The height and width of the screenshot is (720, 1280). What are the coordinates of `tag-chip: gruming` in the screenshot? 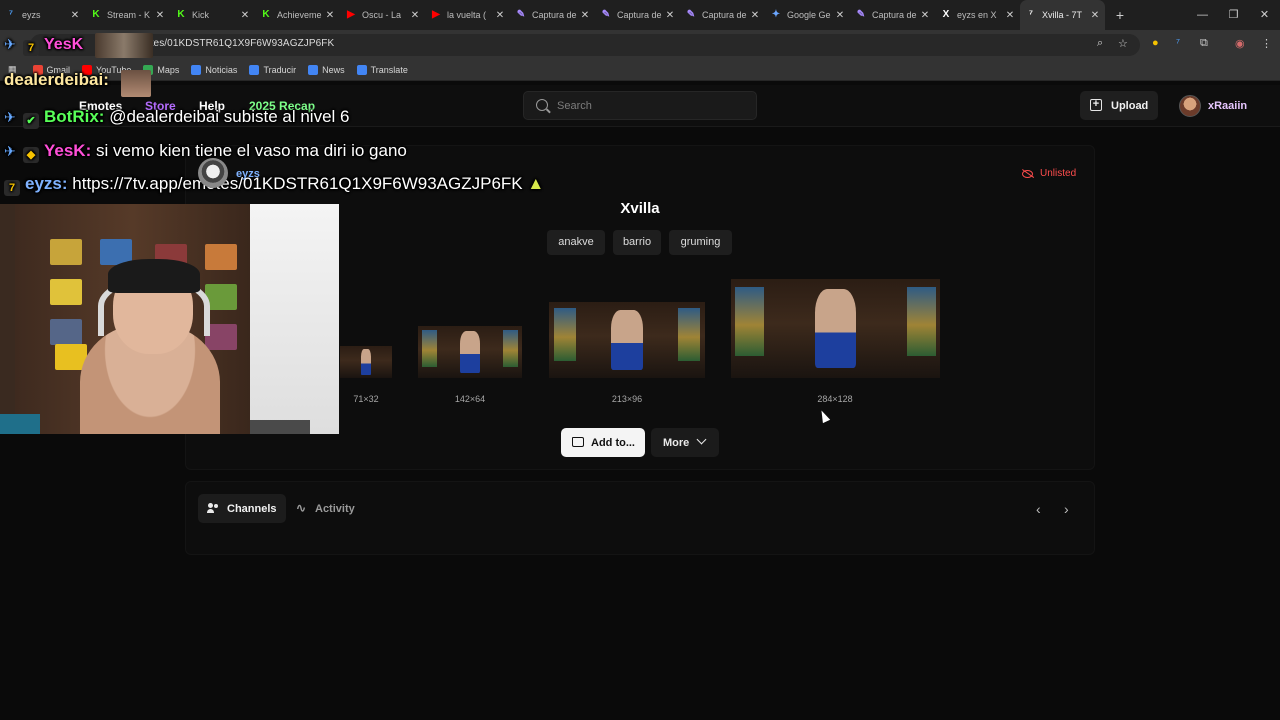 It's located at (700, 242).